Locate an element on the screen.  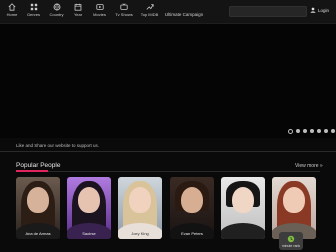
rank-badge: minute rank is located at coordinates (291, 241).